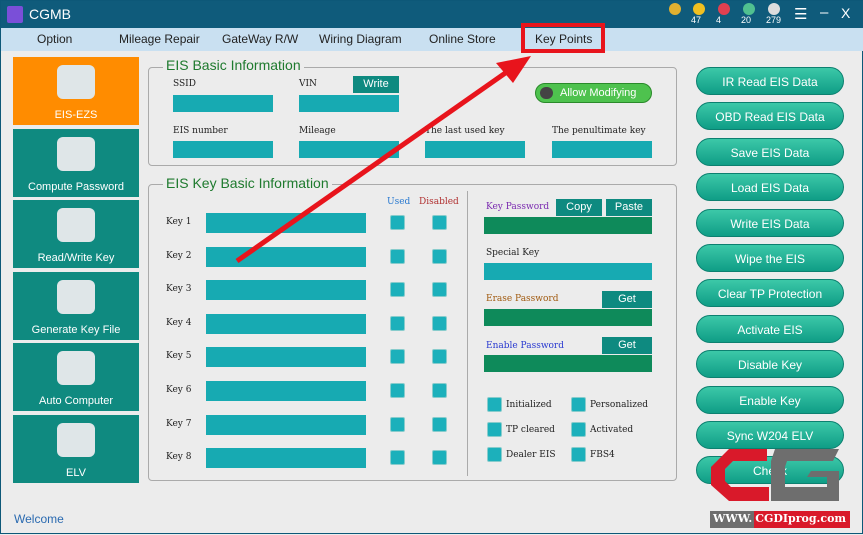 The height and width of the screenshot is (535, 863). I want to click on watermark-site: CGDIprog.com, so click(802, 519).